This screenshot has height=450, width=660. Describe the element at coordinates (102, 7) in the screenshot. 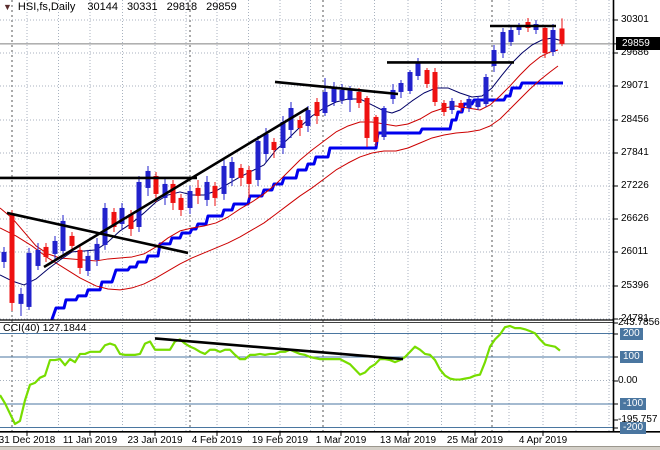

I see `open-value: 30144` at that location.